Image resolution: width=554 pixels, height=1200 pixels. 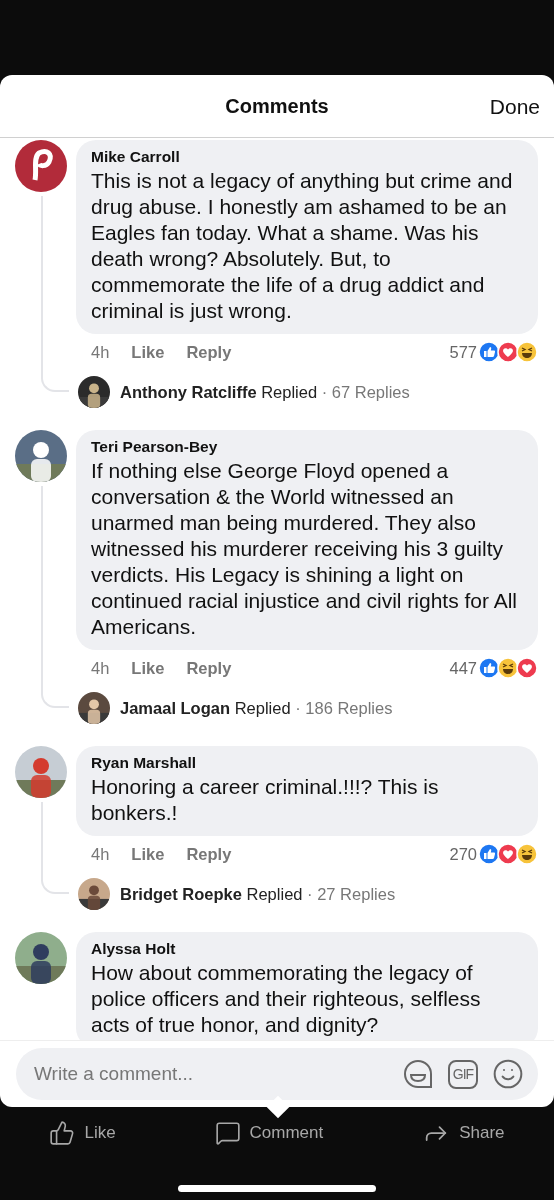 What do you see at coordinates (463, 854) in the screenshot?
I see `reaction-count: 270` at bounding box center [463, 854].